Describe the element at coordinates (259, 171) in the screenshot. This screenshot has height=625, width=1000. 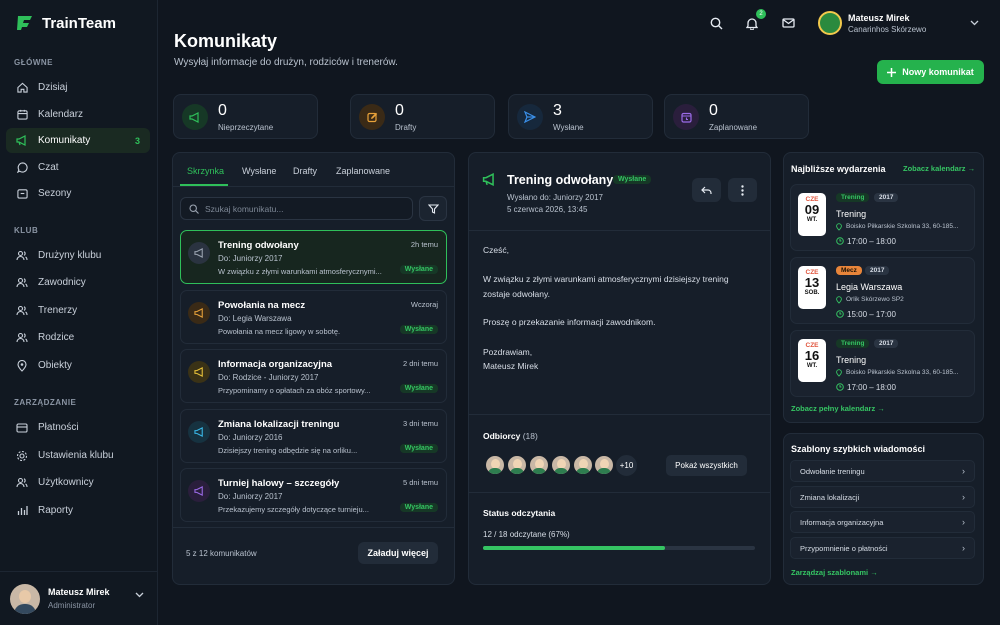
I see `tab-sent: Wysłane` at that location.